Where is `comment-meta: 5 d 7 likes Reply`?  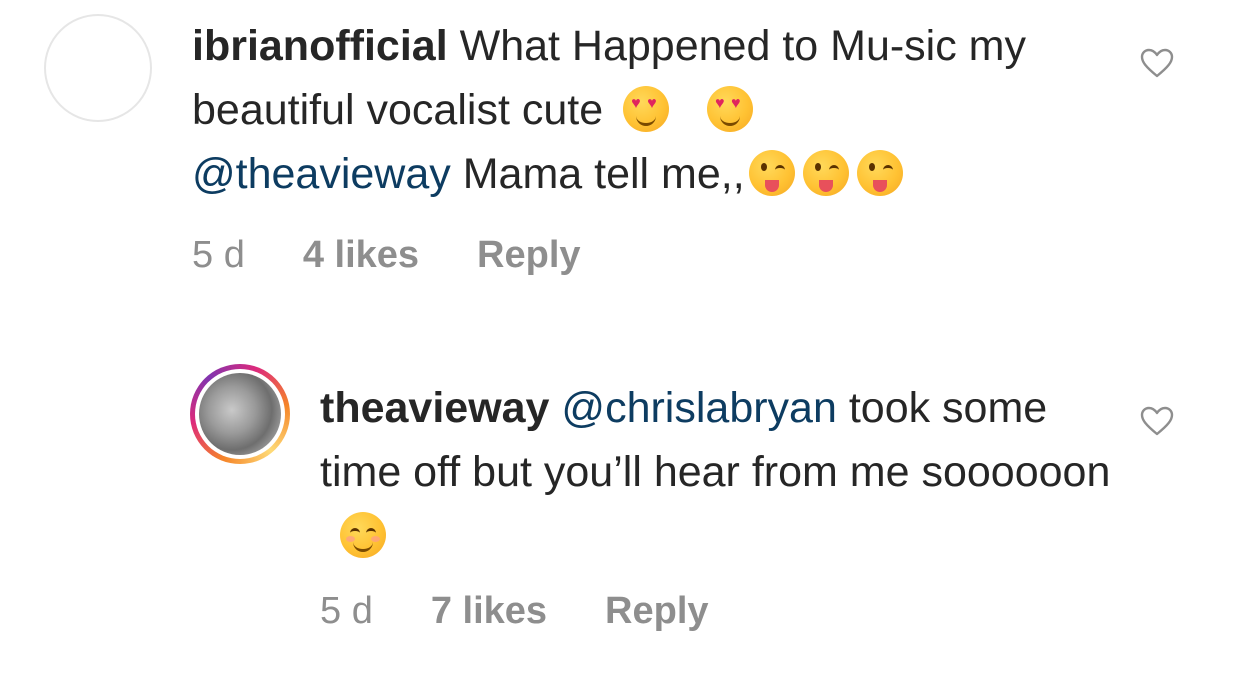 comment-meta: 5 d 7 likes Reply is located at coordinates (514, 611).